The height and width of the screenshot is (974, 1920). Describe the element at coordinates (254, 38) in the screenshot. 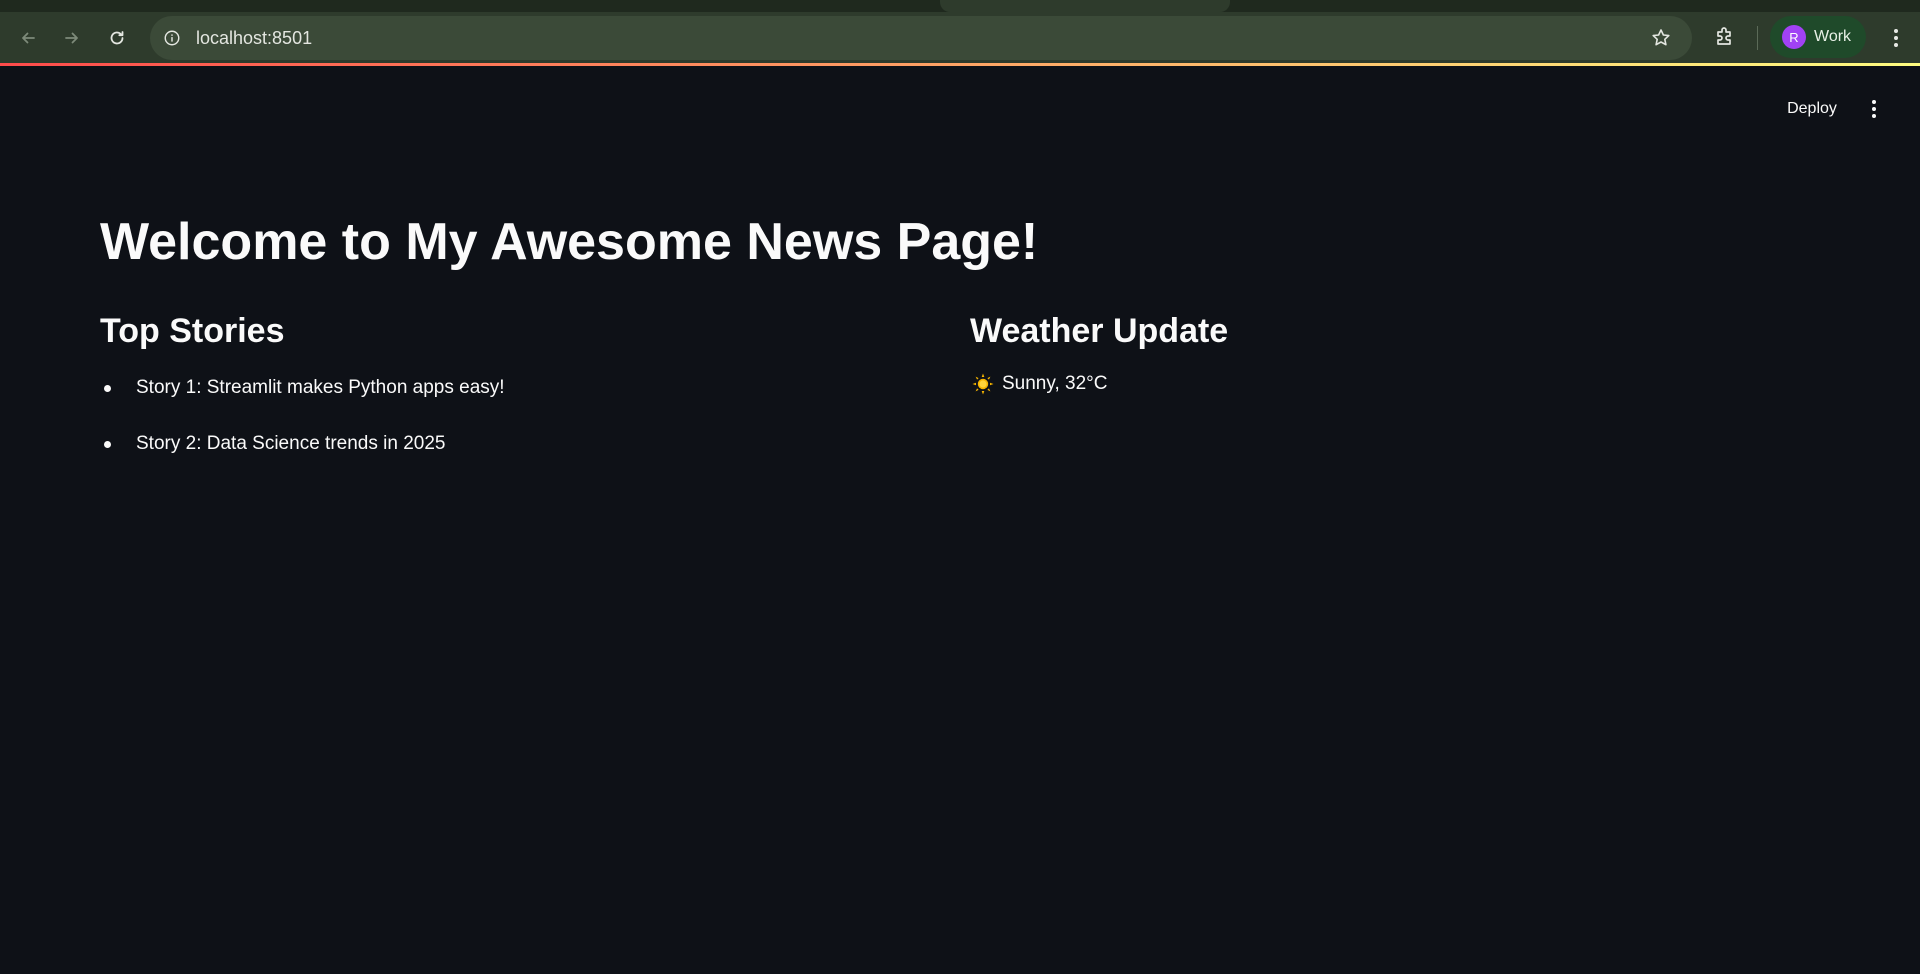

I see `url-text: localhost:8501` at that location.